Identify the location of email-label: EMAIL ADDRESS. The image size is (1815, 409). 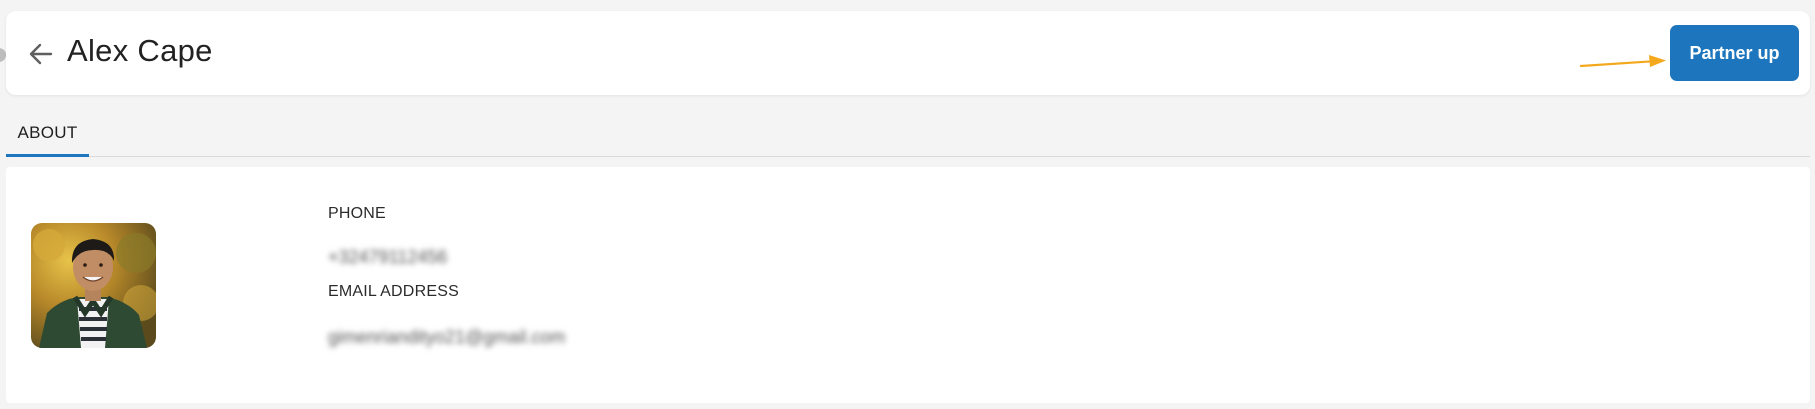
(393, 291).